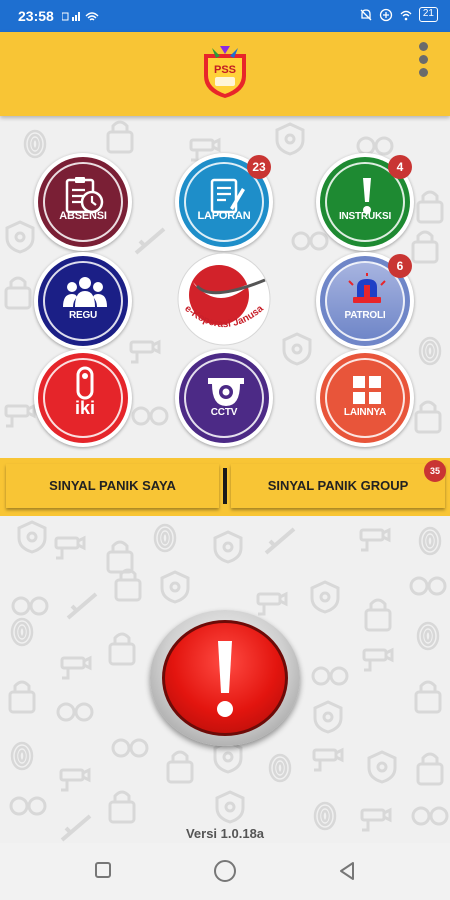 Image resolution: width=450 pixels, height=900 pixels. What do you see at coordinates (400, 266) in the screenshot?
I see `menu-badge-patroli: 6` at bounding box center [400, 266].